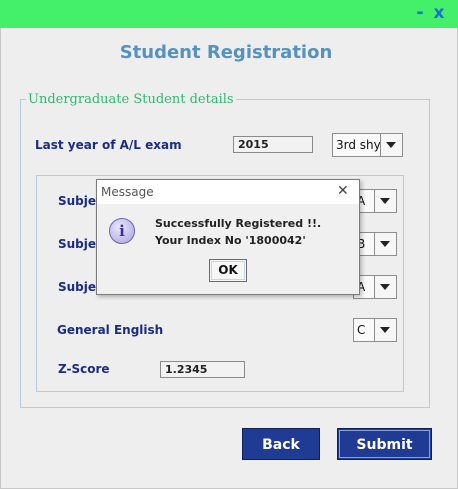 The image size is (458, 489). What do you see at coordinates (110, 330) in the screenshot?
I see `general-english-label: General English` at bounding box center [110, 330].